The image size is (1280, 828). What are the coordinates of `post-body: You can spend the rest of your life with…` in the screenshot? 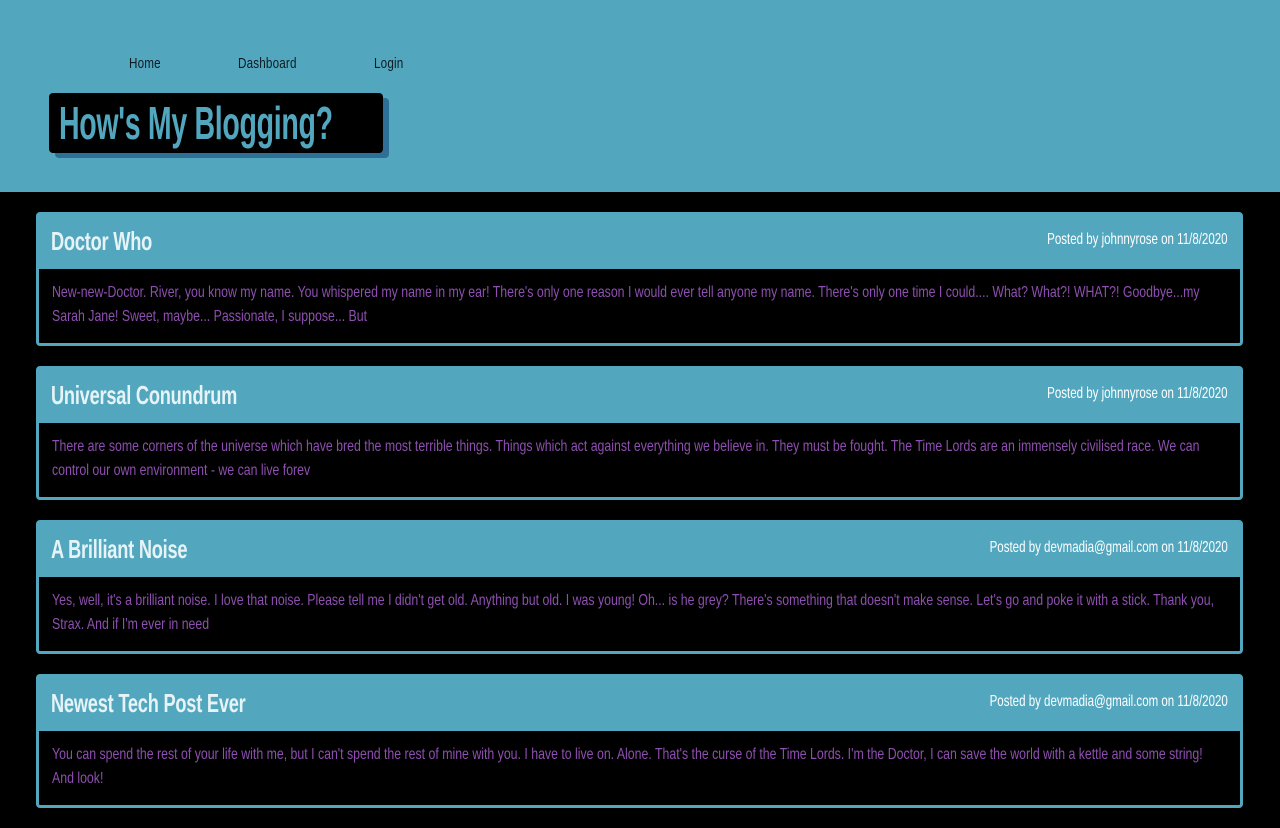 It's located at (639, 768).